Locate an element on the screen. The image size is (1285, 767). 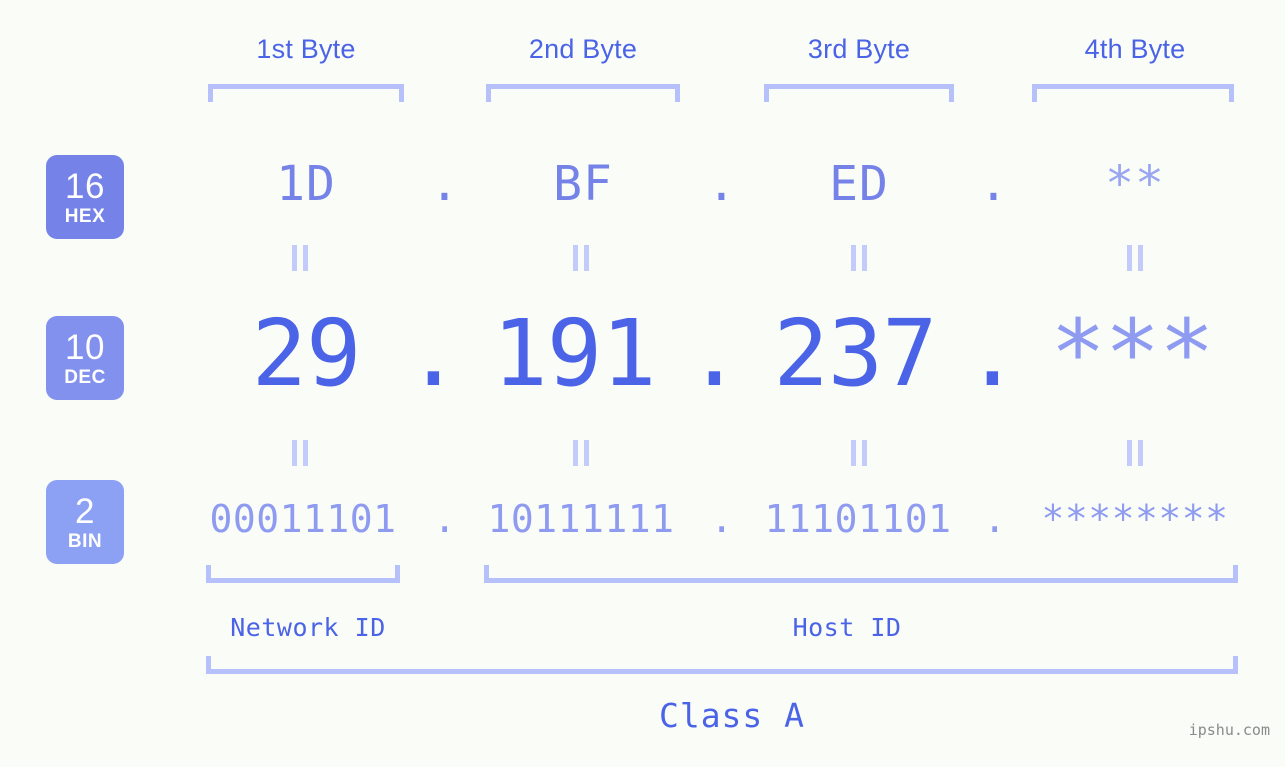
class-bracket is located at coordinates (722, 665).